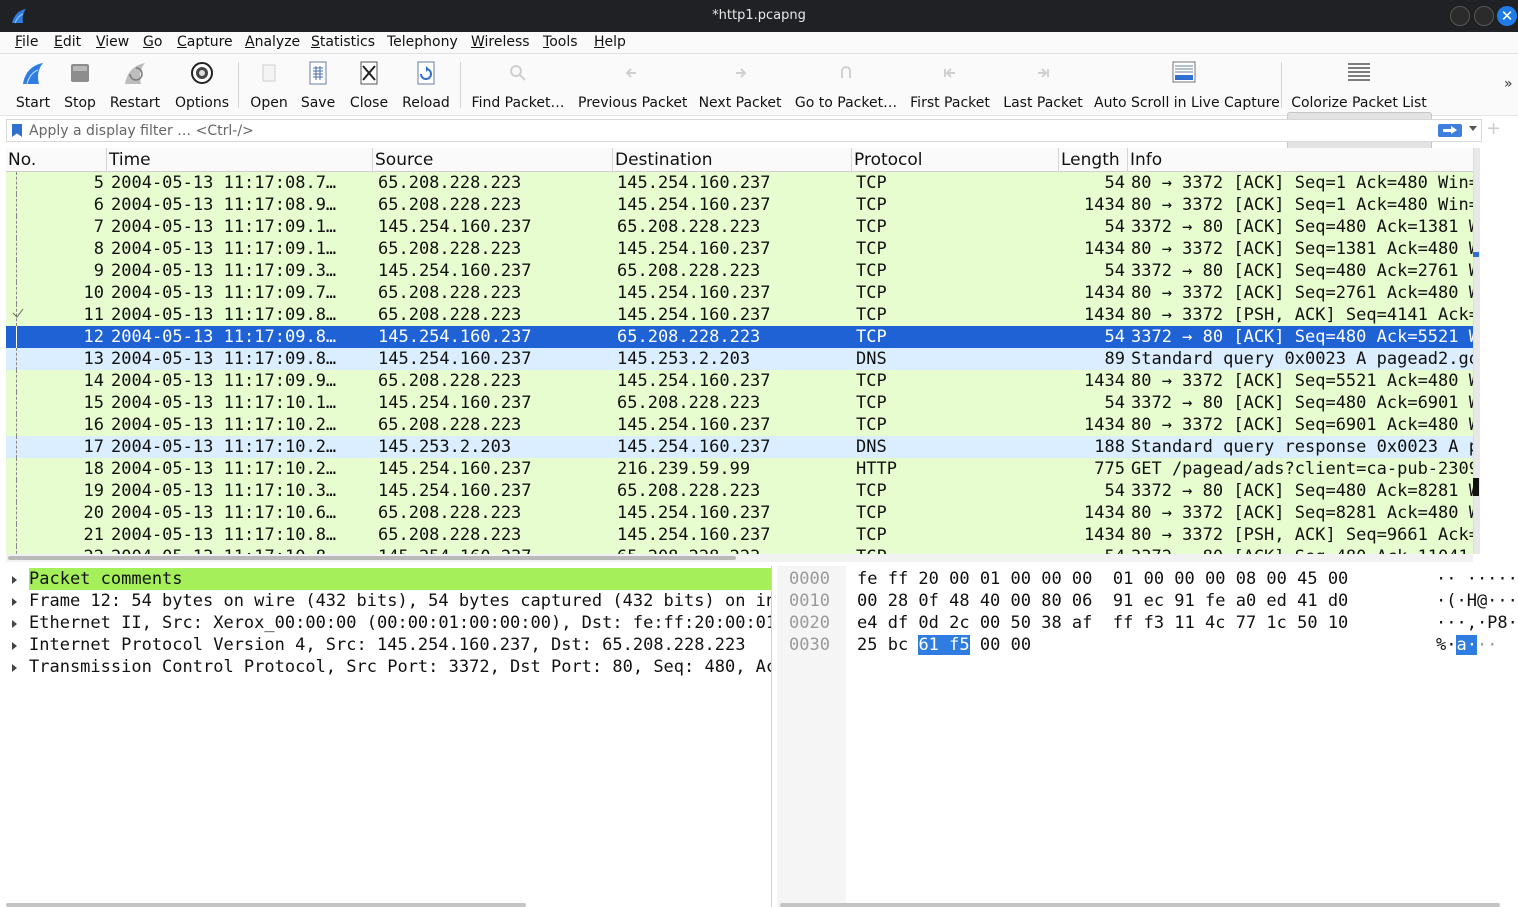 The height and width of the screenshot is (907, 1518). I want to click on capture-options-button: Options, so click(202, 85).